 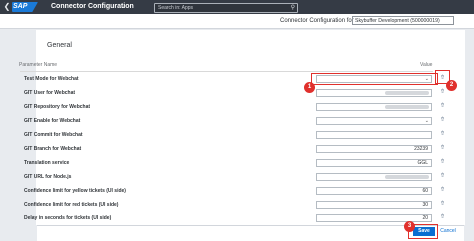 I want to click on highlight-test-mode-field, so click(x=374, y=79).